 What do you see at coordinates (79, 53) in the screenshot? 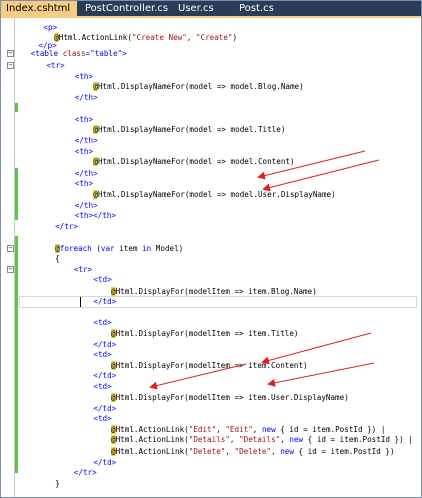
I see `code-line: <table class="table">` at bounding box center [79, 53].